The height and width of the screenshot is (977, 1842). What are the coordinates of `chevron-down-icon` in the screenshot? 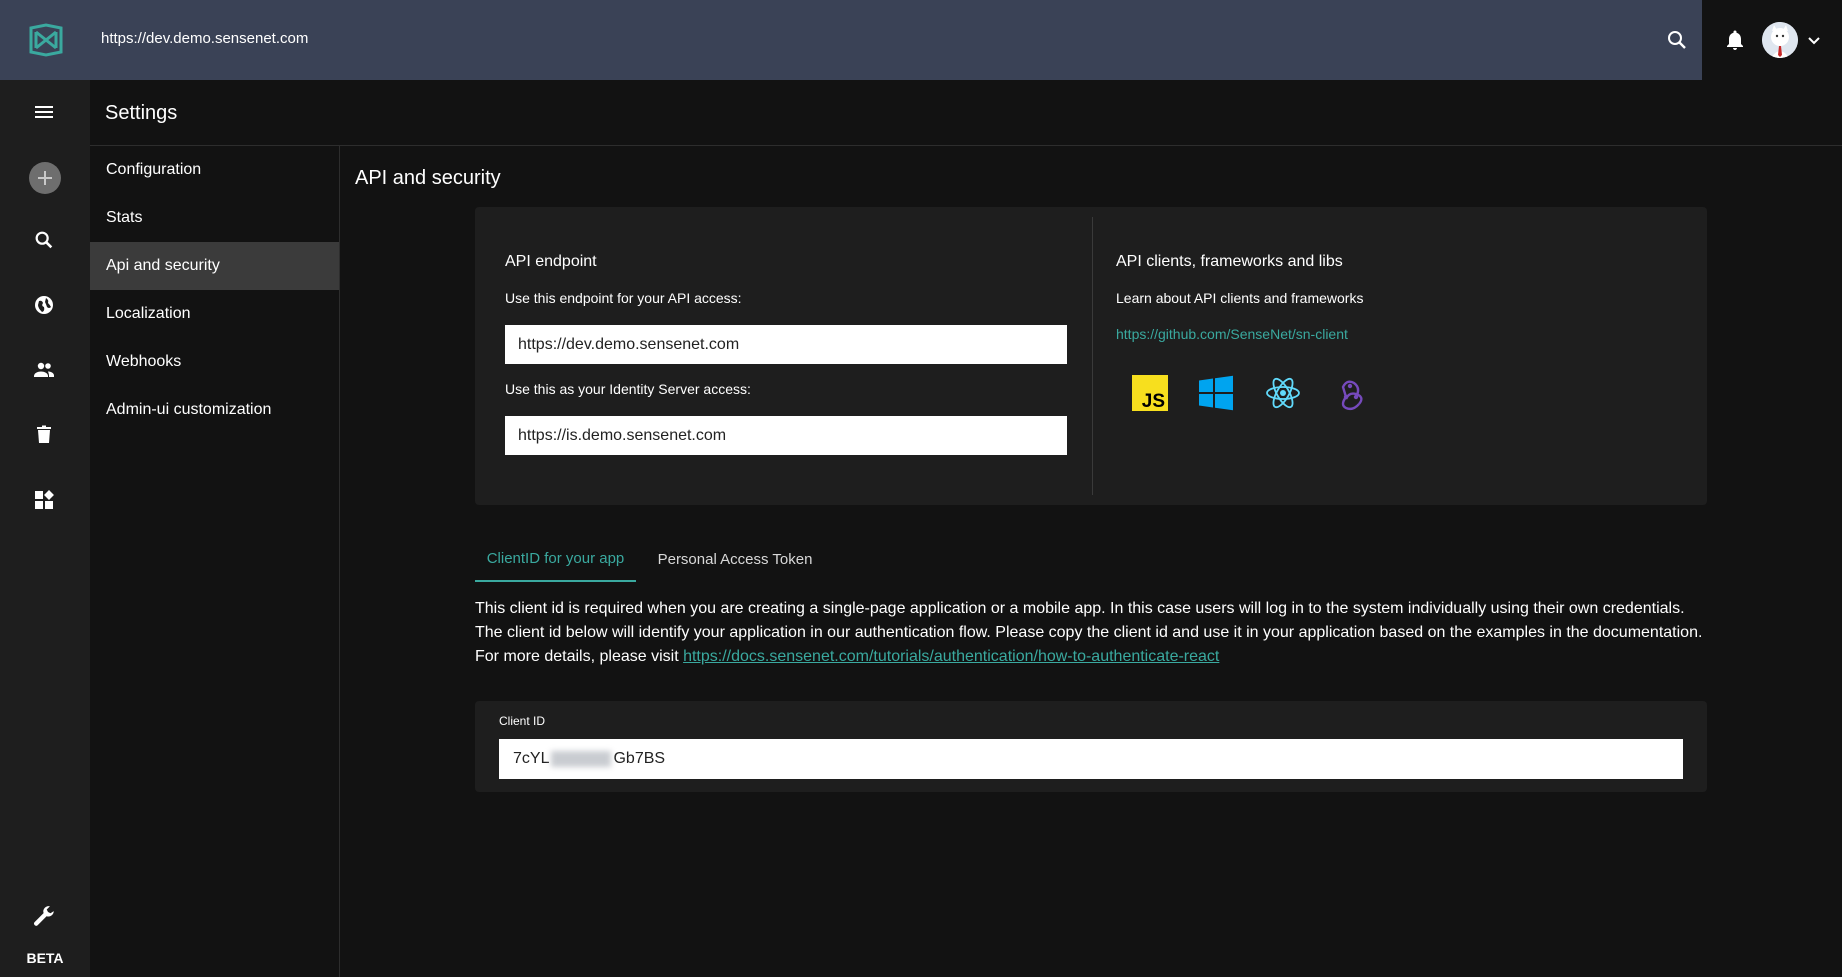 It's located at (1814, 40).